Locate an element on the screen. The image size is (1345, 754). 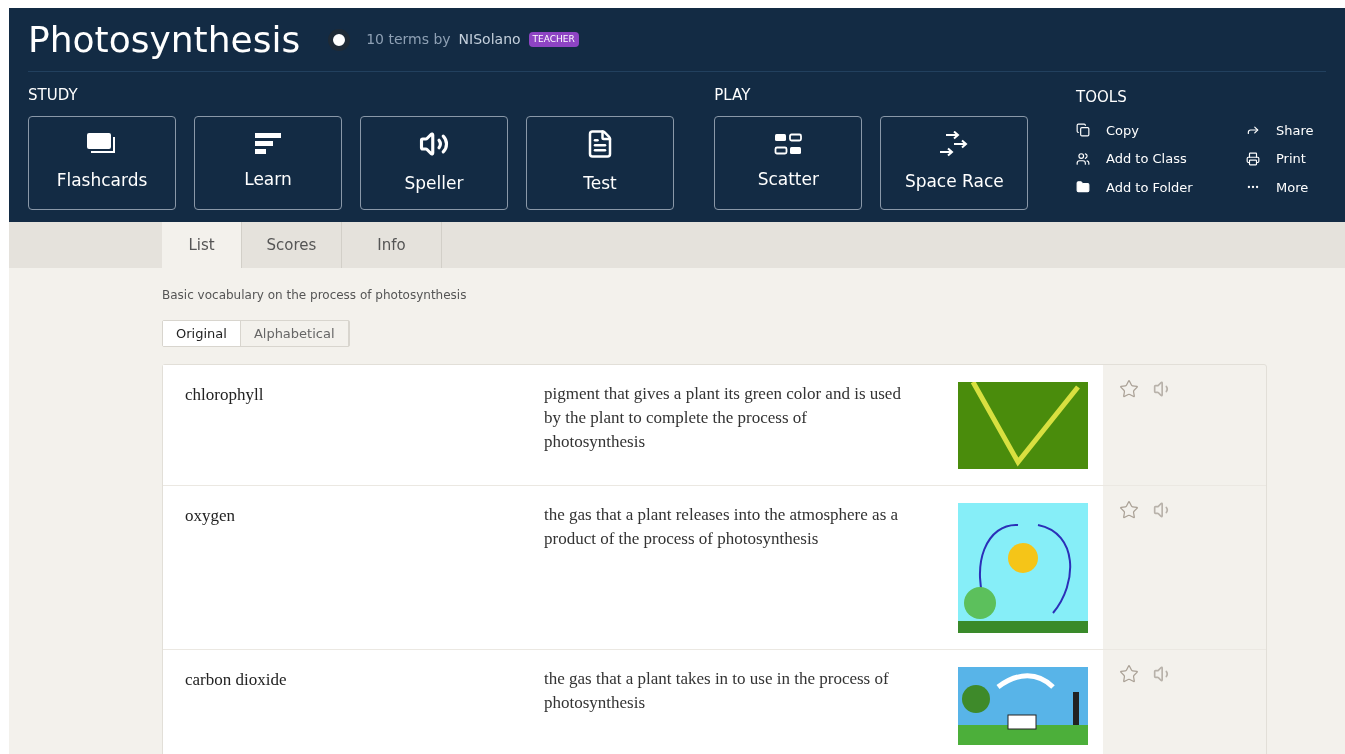
teacher-badge: TEACHER is located at coordinates (553, 39).